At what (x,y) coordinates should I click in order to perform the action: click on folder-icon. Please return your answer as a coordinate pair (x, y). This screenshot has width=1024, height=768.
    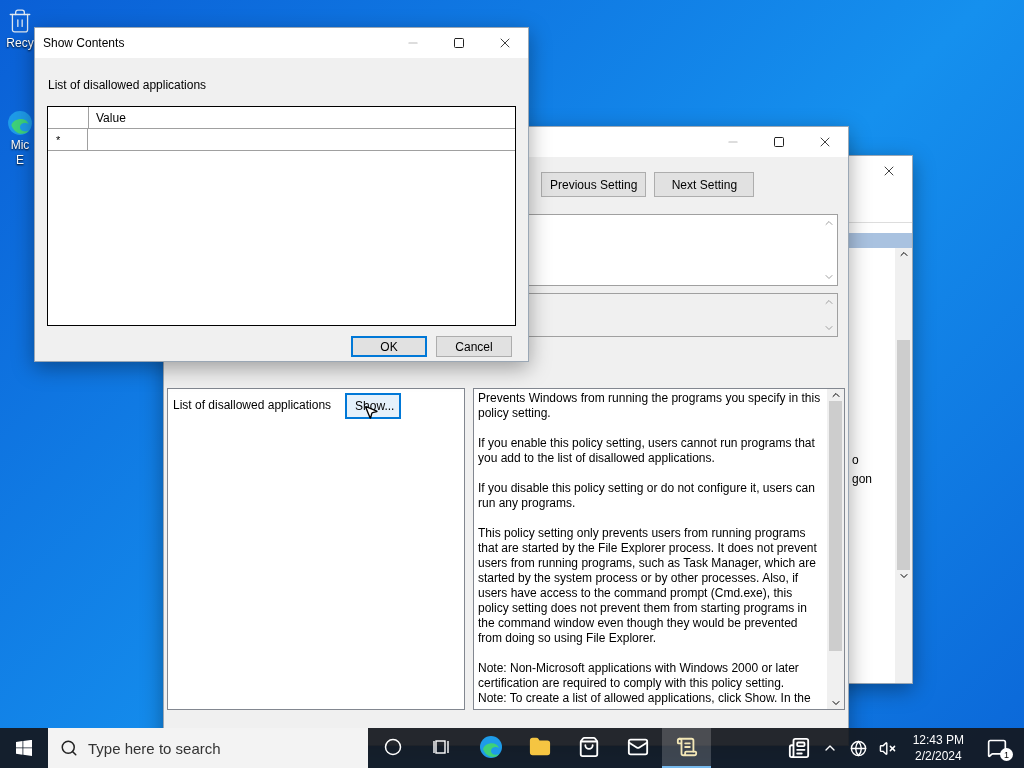
    Looking at the image, I should click on (539, 747).